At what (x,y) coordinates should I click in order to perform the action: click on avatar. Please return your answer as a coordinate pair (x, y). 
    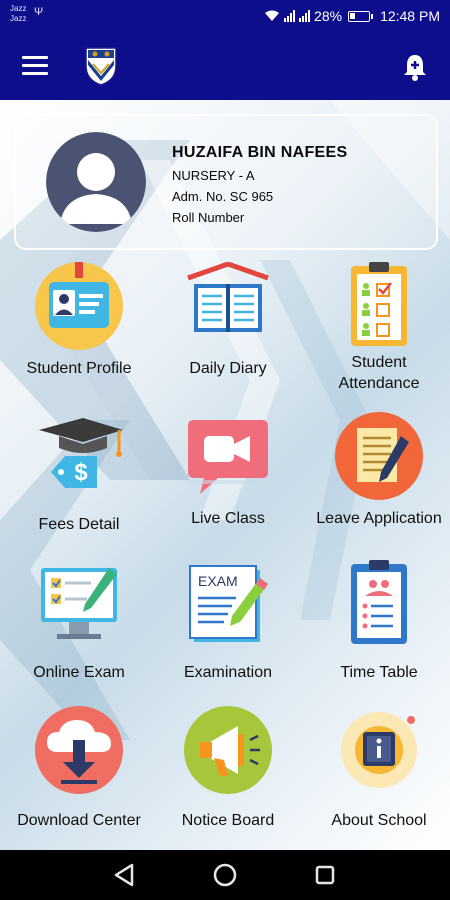
    Looking at the image, I should click on (96, 182).